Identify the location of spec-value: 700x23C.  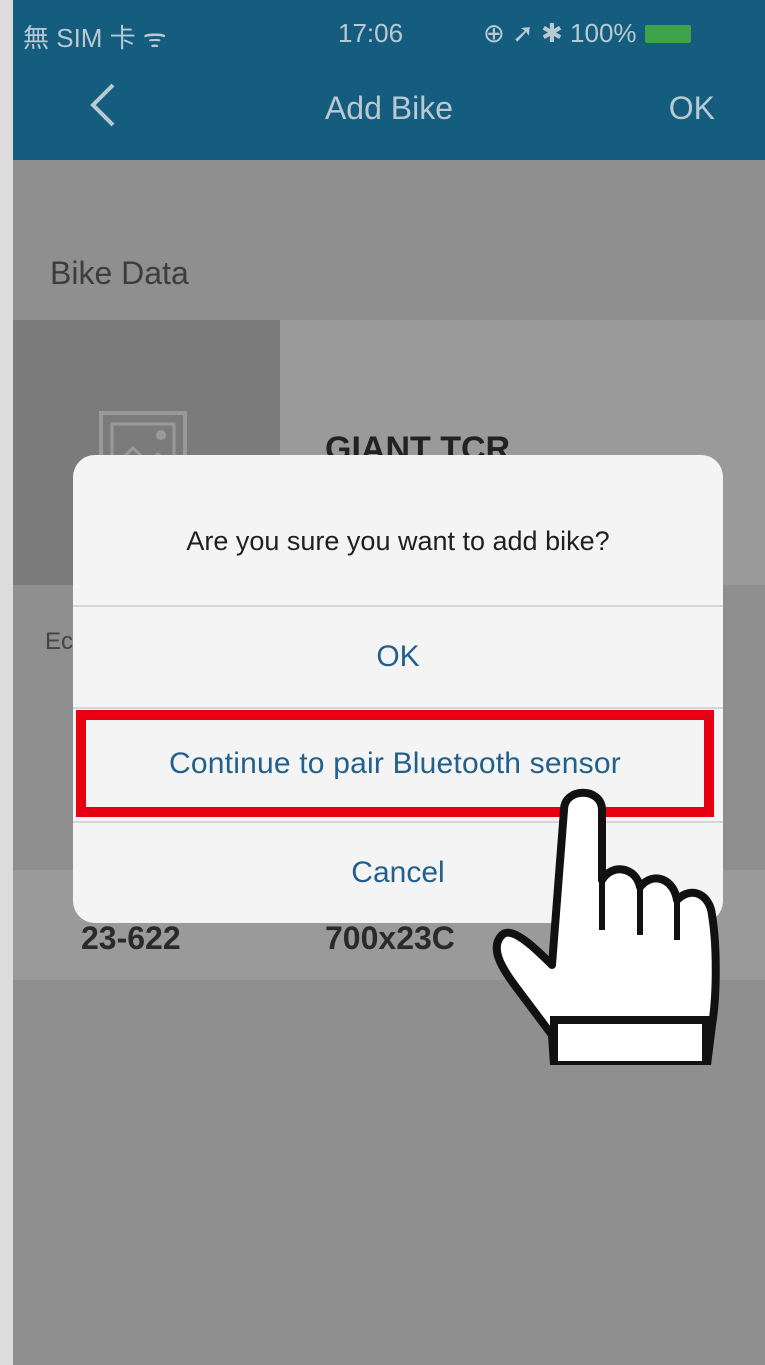
(390, 938).